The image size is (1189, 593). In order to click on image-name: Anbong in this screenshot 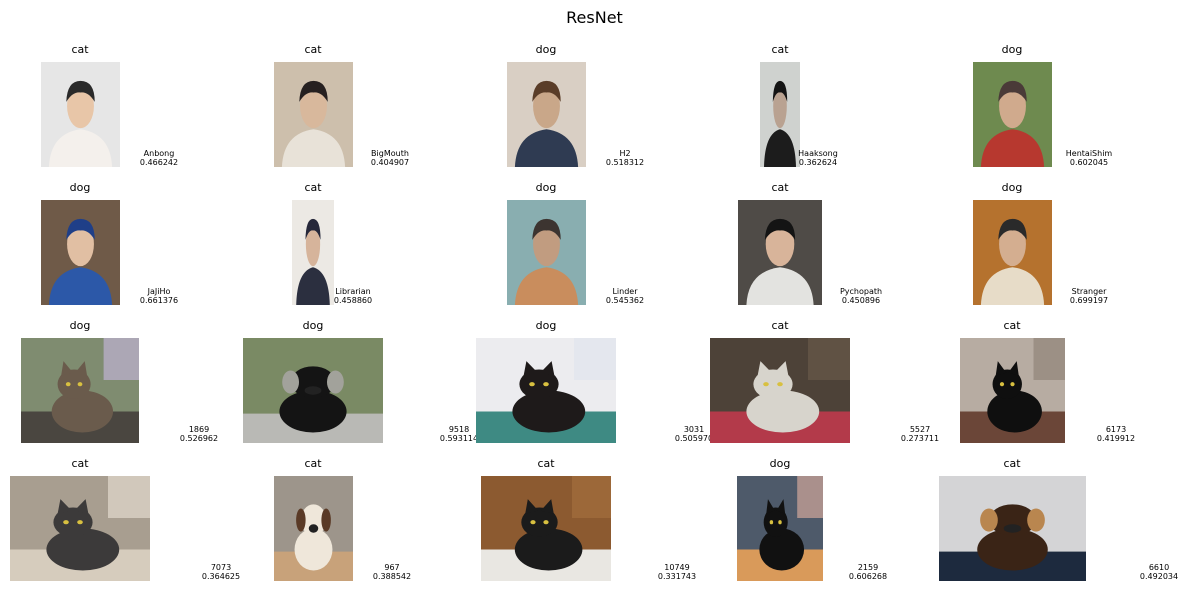, I will do `click(159, 153)`.